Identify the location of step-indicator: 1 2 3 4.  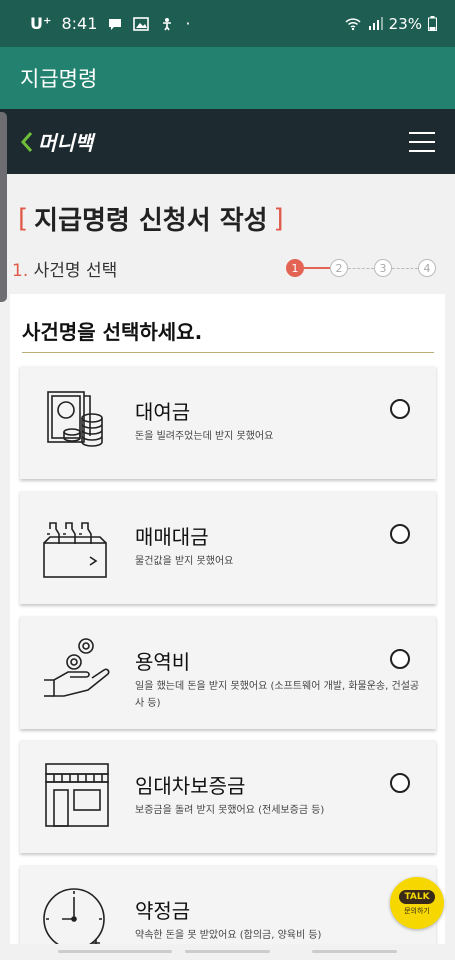
(361, 268).